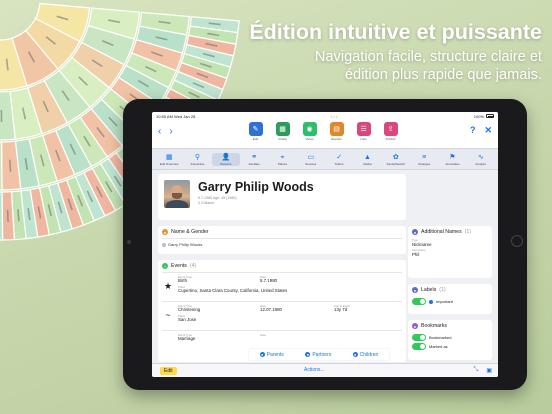 The height and width of the screenshot is (414, 552). Describe the element at coordinates (365, 355) in the screenshot. I see `children-button: ● Children` at that location.